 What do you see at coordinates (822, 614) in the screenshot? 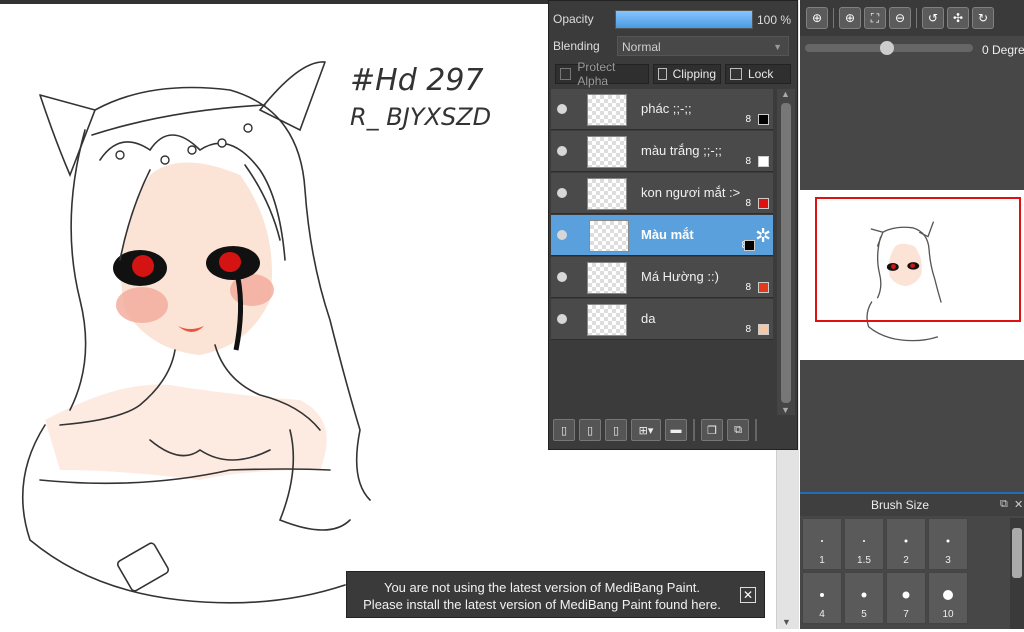
I see `brush-size-value: 4` at bounding box center [822, 614].